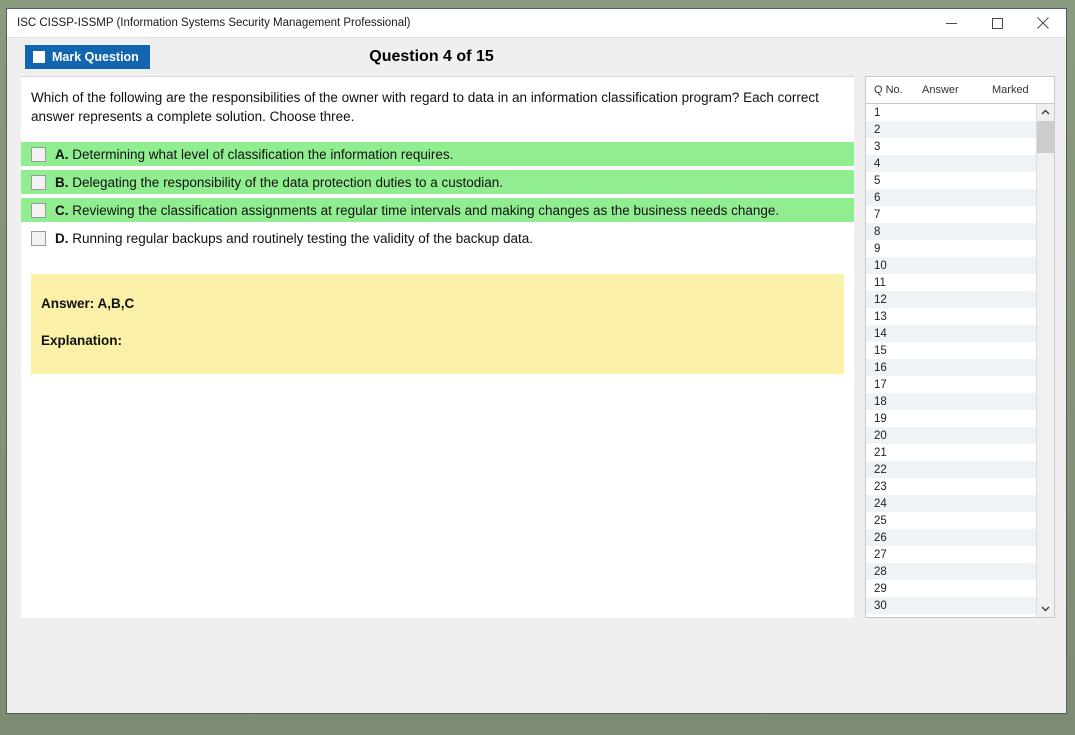 The width and height of the screenshot is (1075, 735). What do you see at coordinates (877, 197) in the screenshot?
I see `cell-qno: 6` at bounding box center [877, 197].